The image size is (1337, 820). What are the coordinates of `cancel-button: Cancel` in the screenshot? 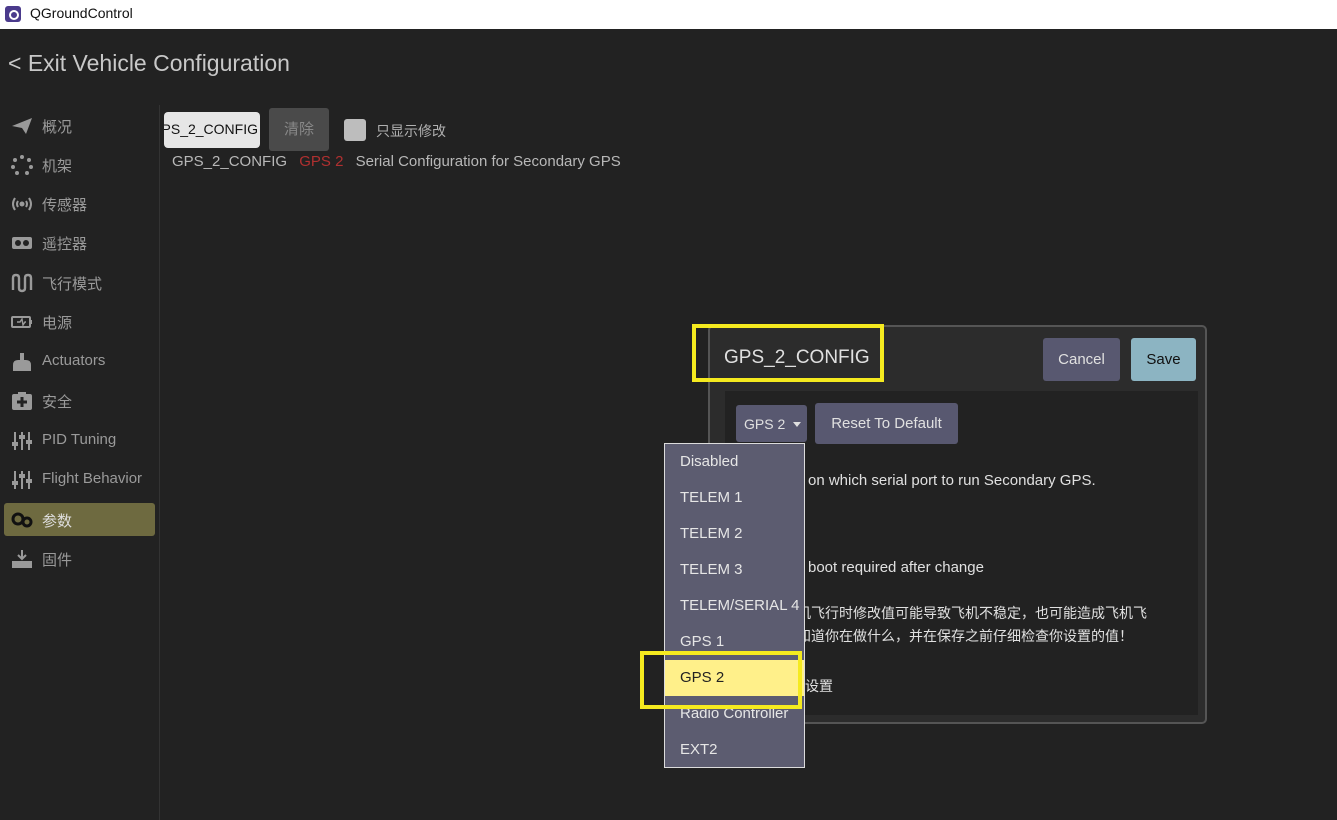 It's located at (1081, 359).